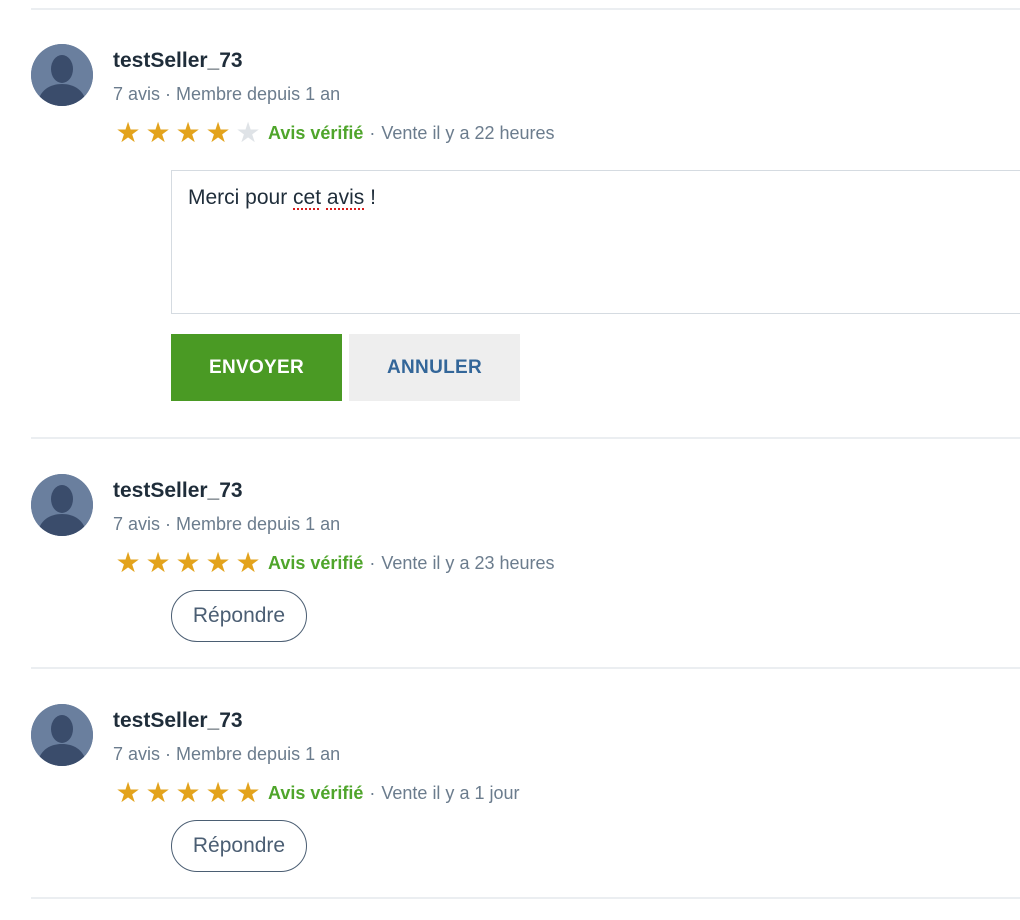  I want to click on sale-time: Vente il y a 1 jour, so click(450, 792).